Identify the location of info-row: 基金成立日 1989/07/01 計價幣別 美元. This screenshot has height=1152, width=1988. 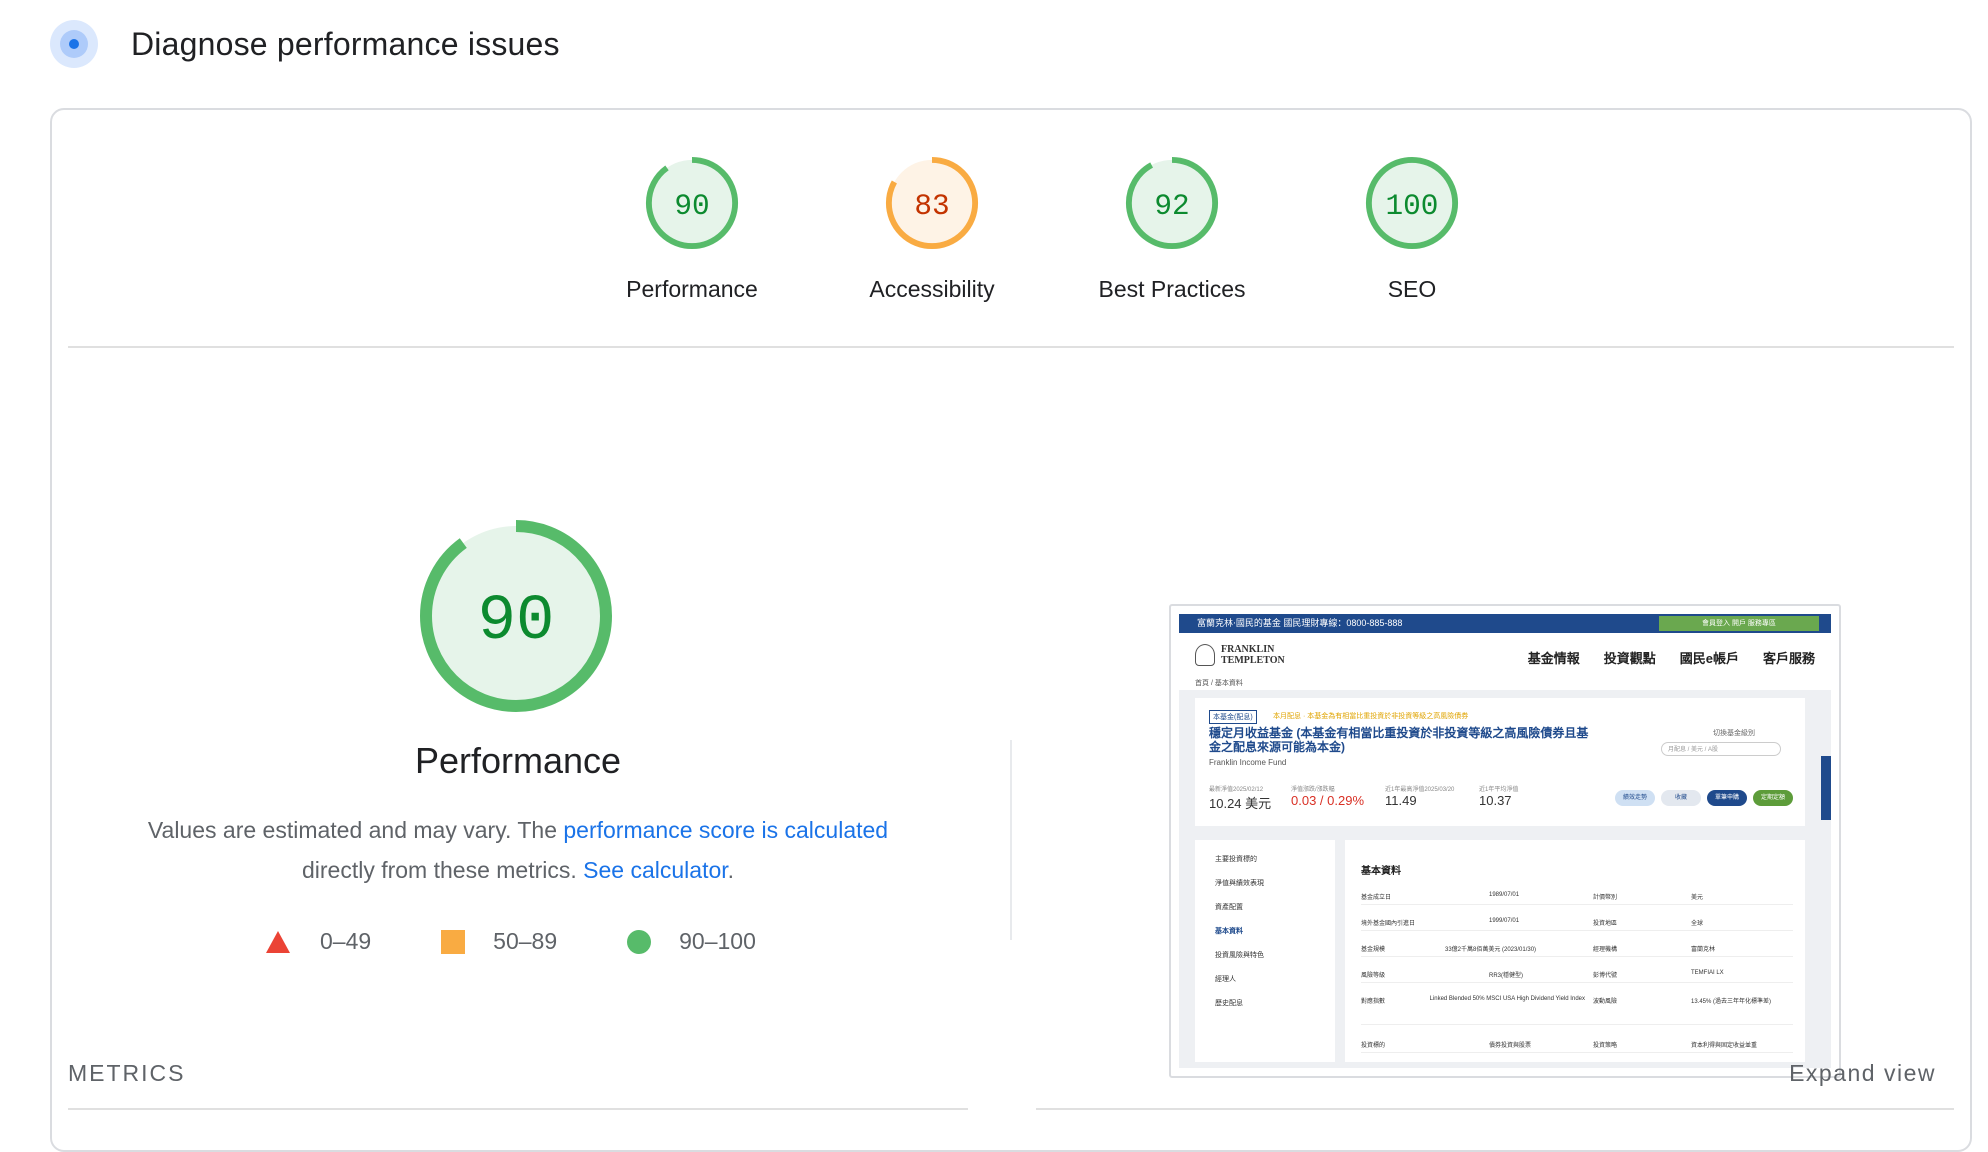
(1577, 898).